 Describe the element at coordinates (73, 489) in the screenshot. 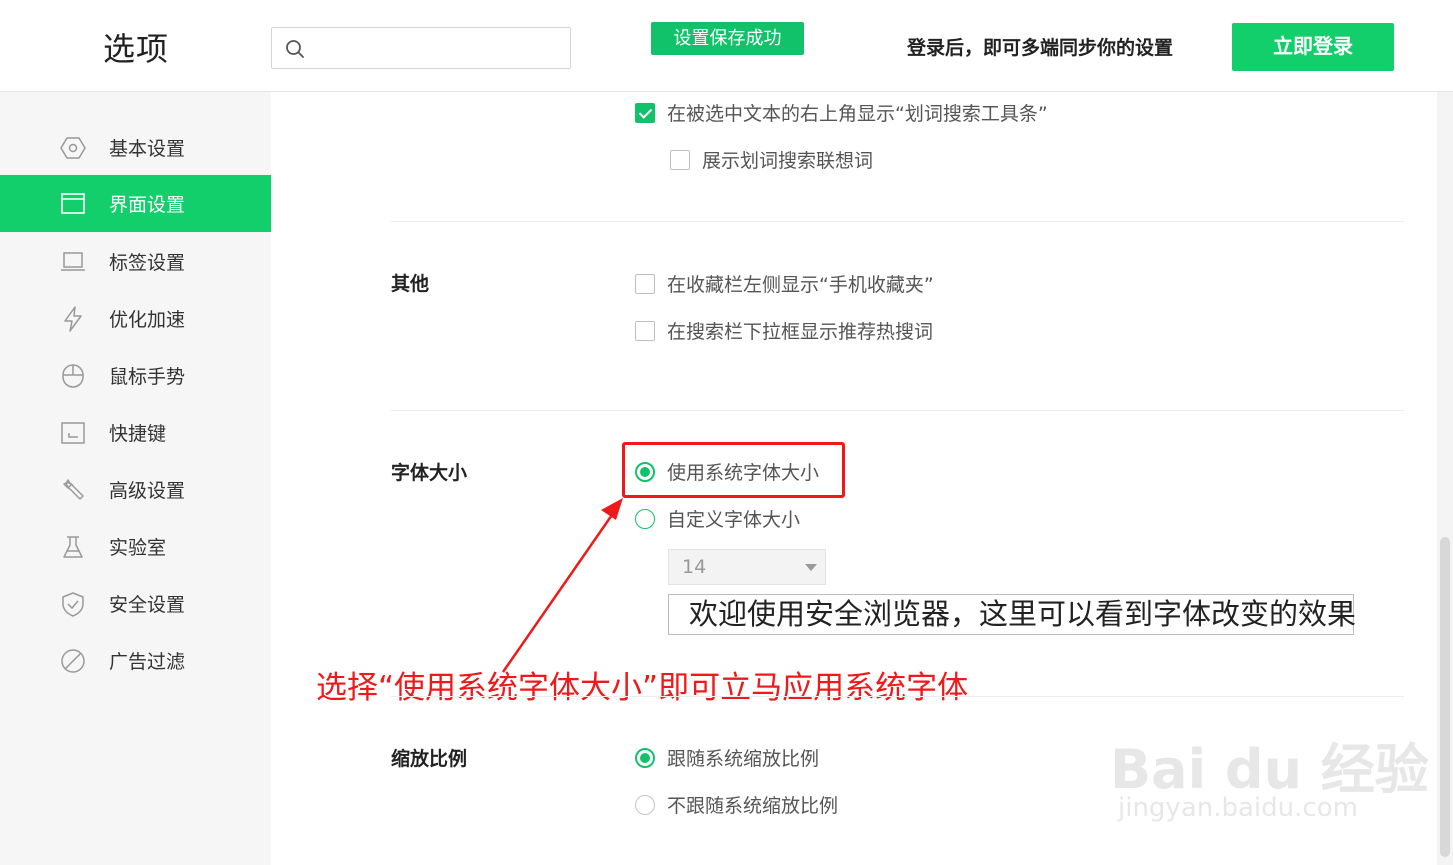

I see `wrench-icon` at that location.